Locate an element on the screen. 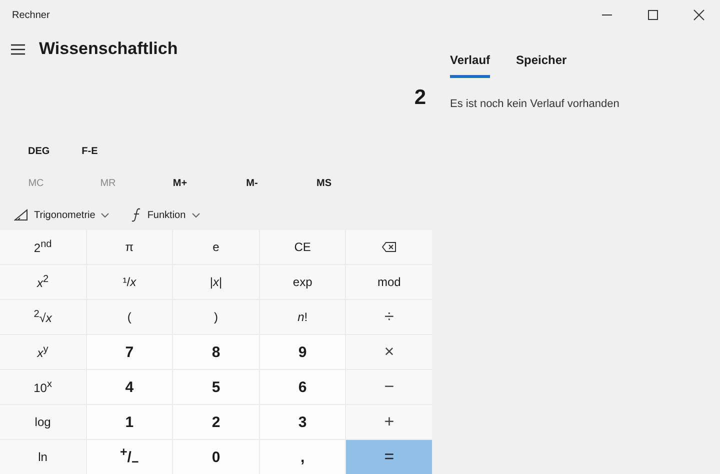 This screenshot has width=720, height=474. tab: Speicher is located at coordinates (541, 65).